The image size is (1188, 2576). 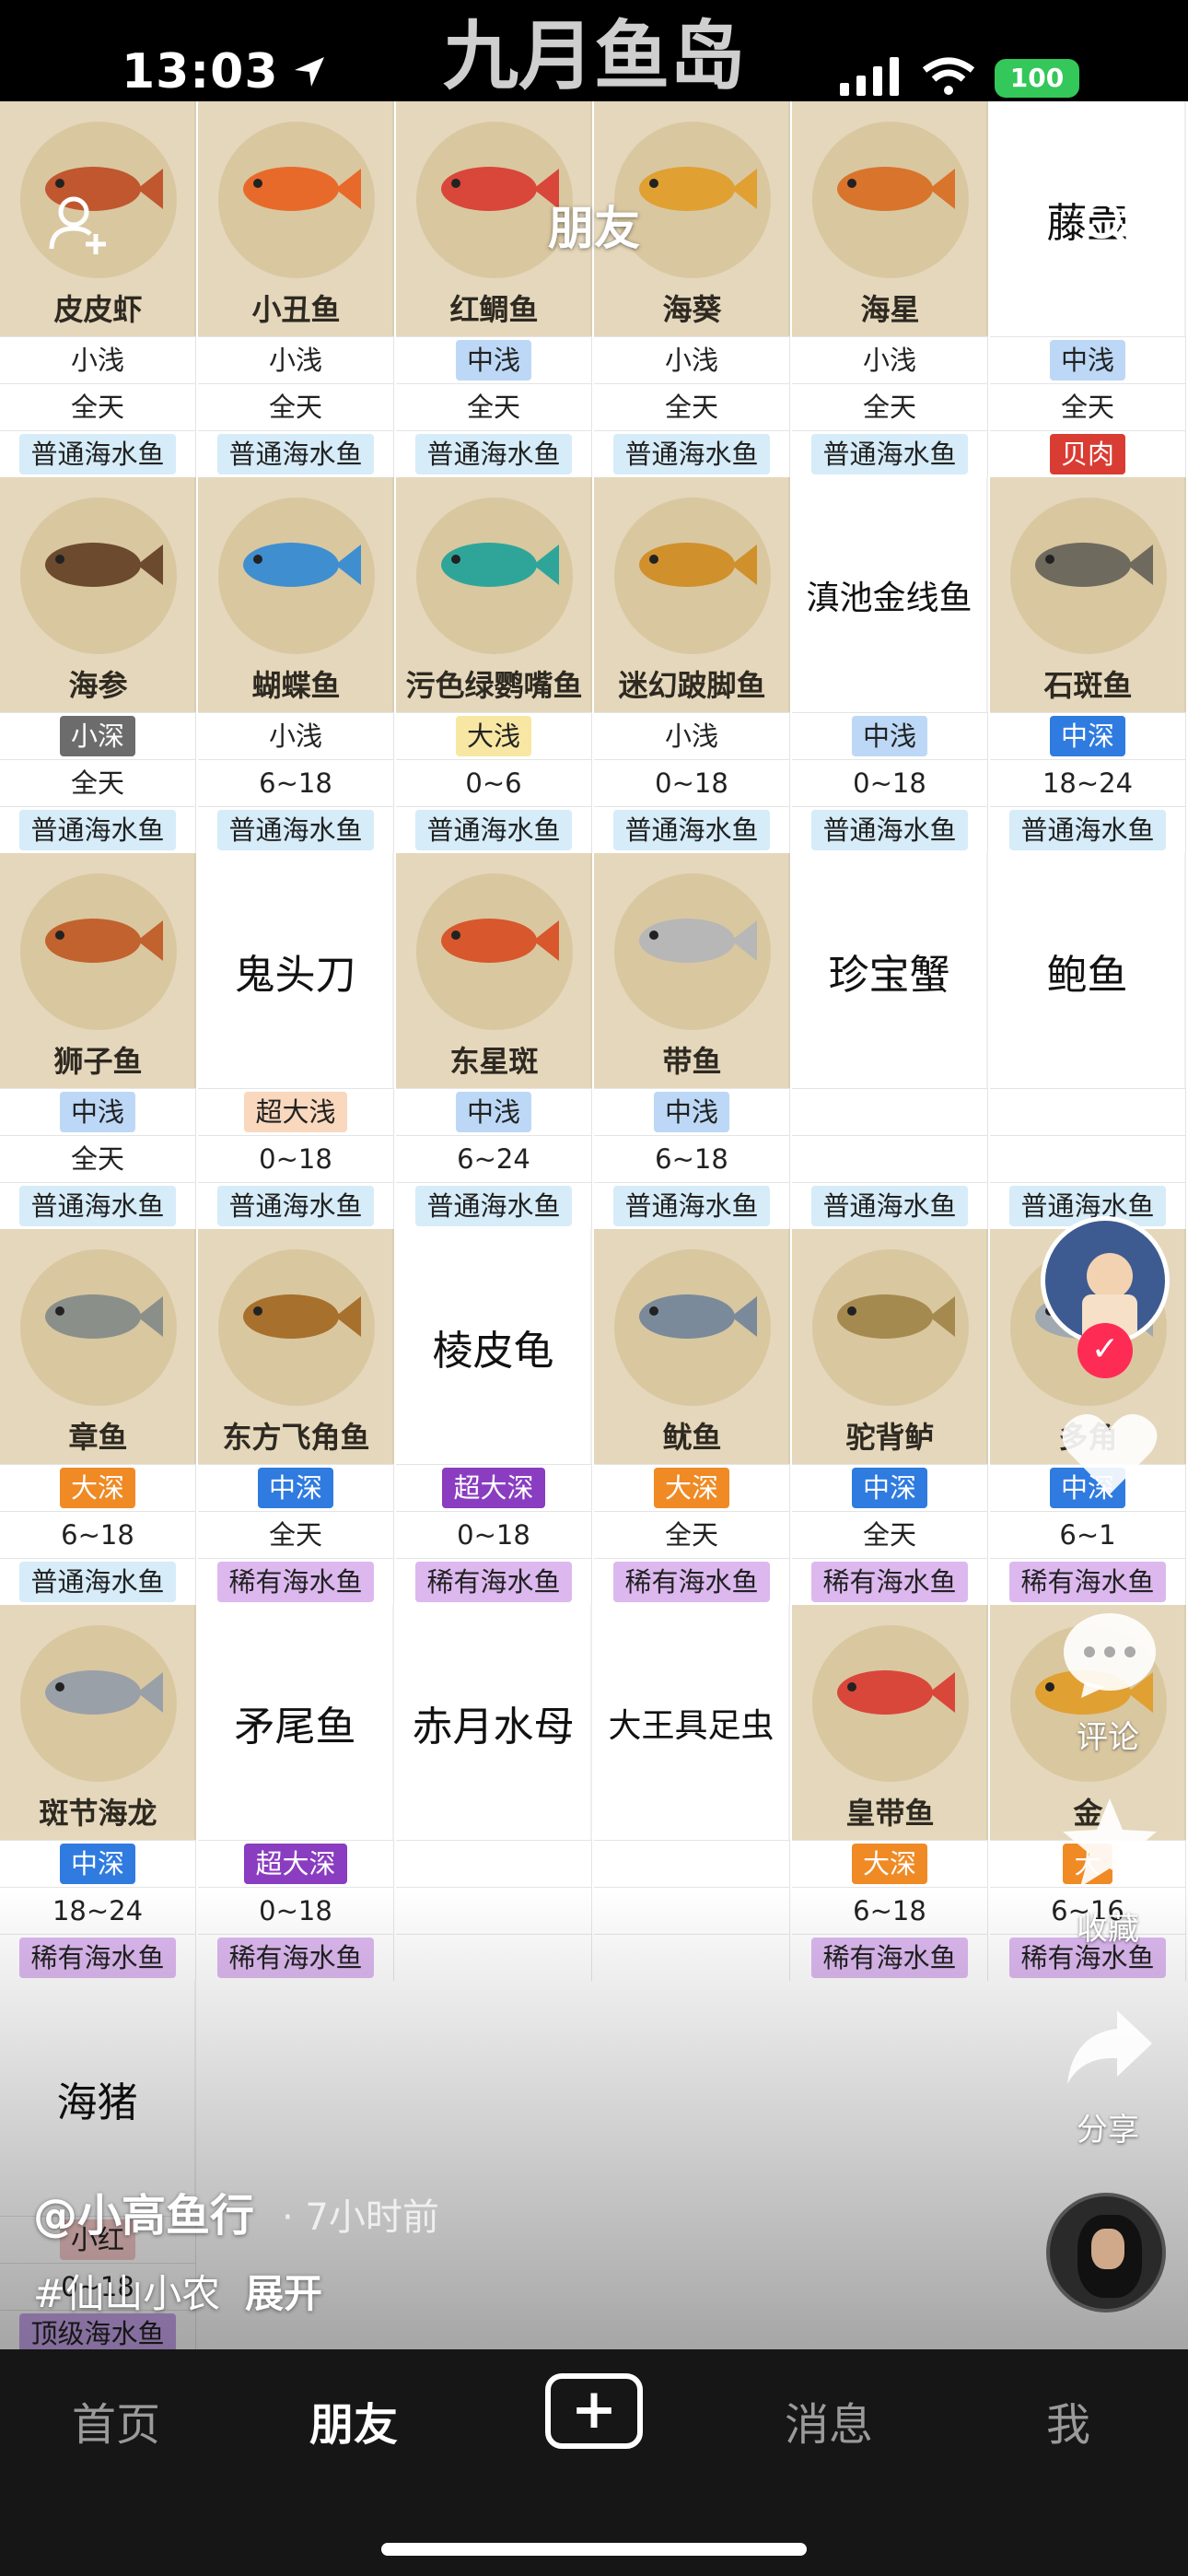 I want to click on fish-cell: 小丑鱼 小浅 全天 普通海水鱼, so click(x=296, y=289).